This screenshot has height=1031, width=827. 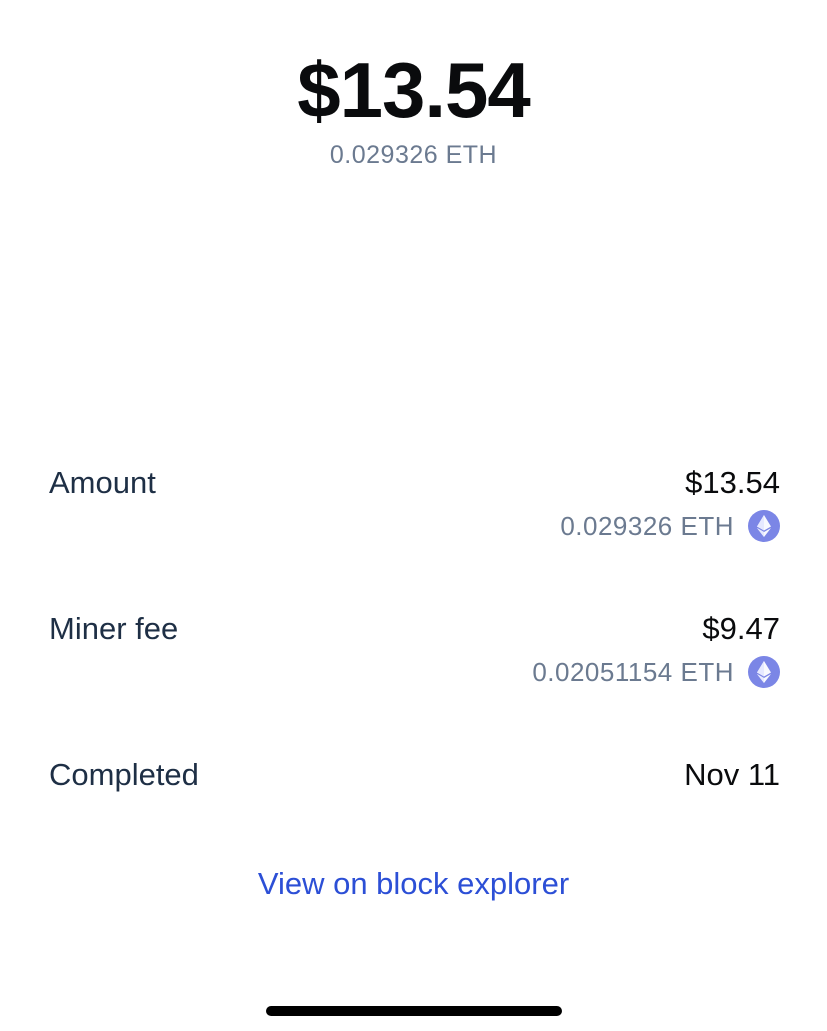 What do you see at coordinates (656, 650) in the screenshot?
I see `miner-fee-values: $9.47 0.02051154 ETH` at bounding box center [656, 650].